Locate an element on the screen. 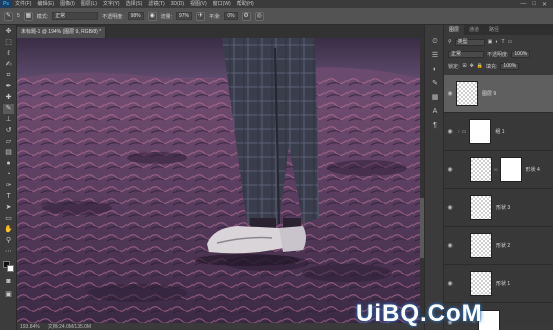 The image size is (553, 330). hand-icon: ✋ is located at coordinates (8, 230).